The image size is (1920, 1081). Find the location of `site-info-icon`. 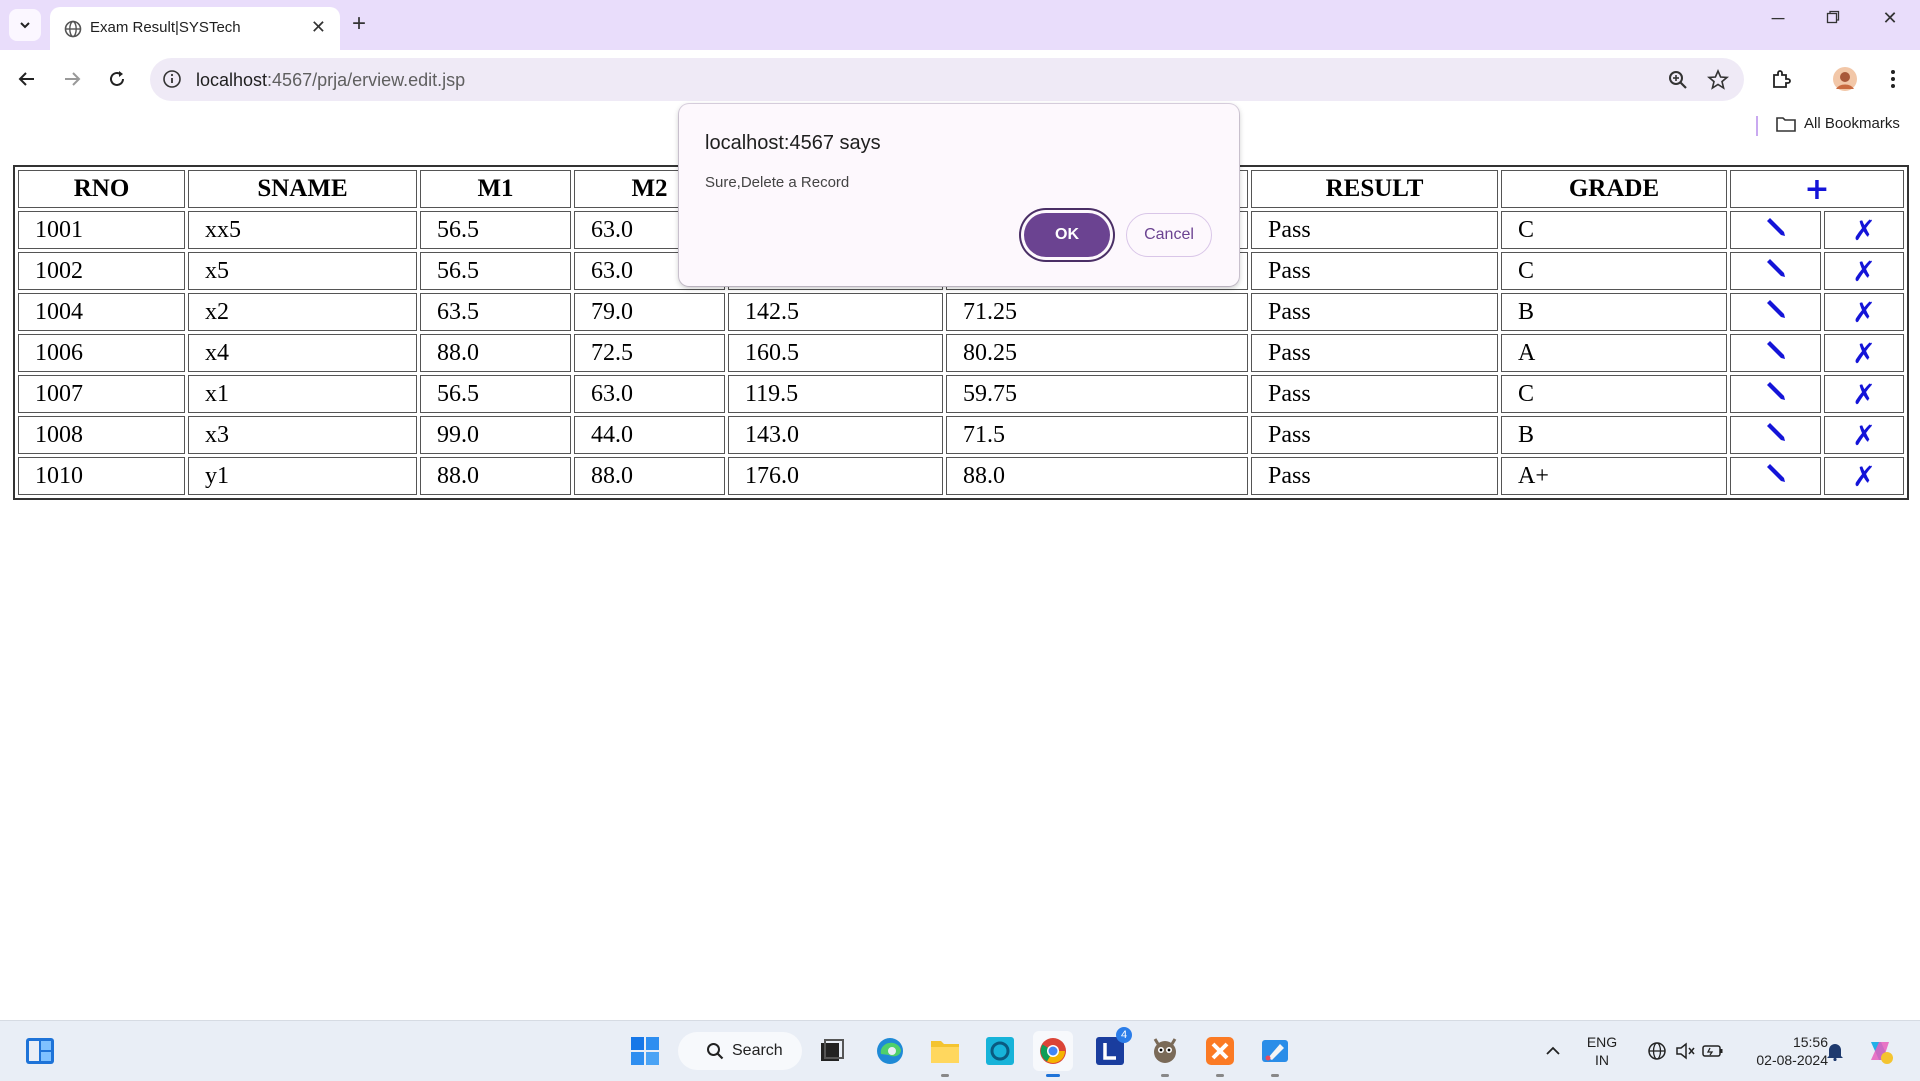

site-info-icon is located at coordinates (172, 79).